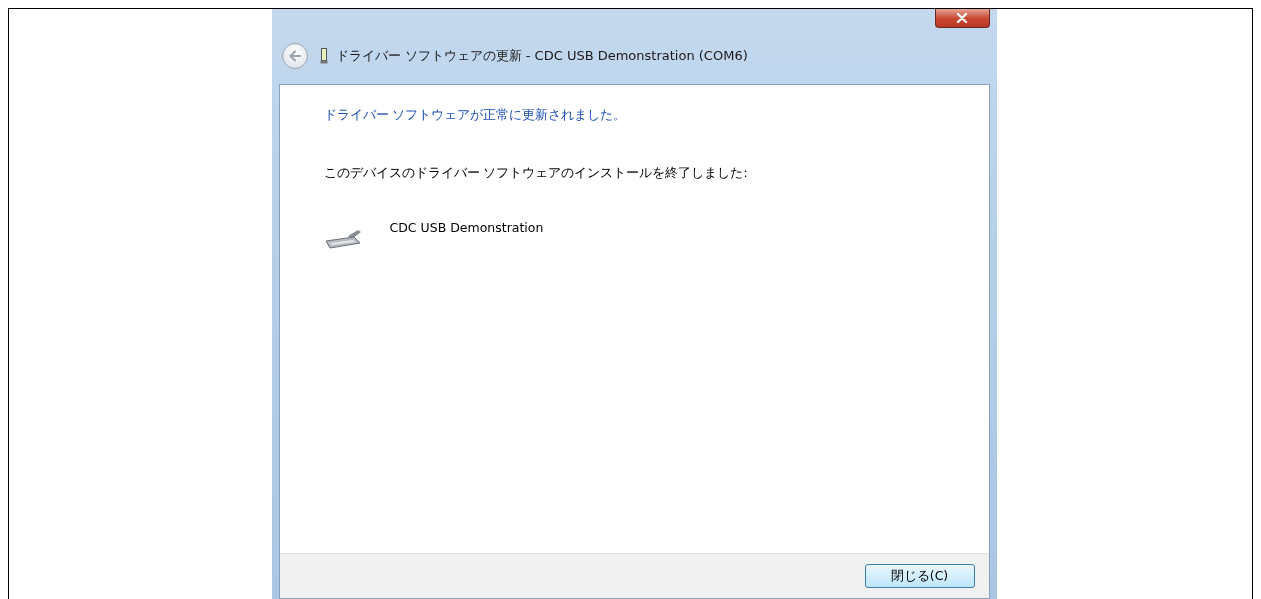 Image resolution: width=1261 pixels, height=599 pixels. I want to click on back-arrow-icon, so click(294, 56).